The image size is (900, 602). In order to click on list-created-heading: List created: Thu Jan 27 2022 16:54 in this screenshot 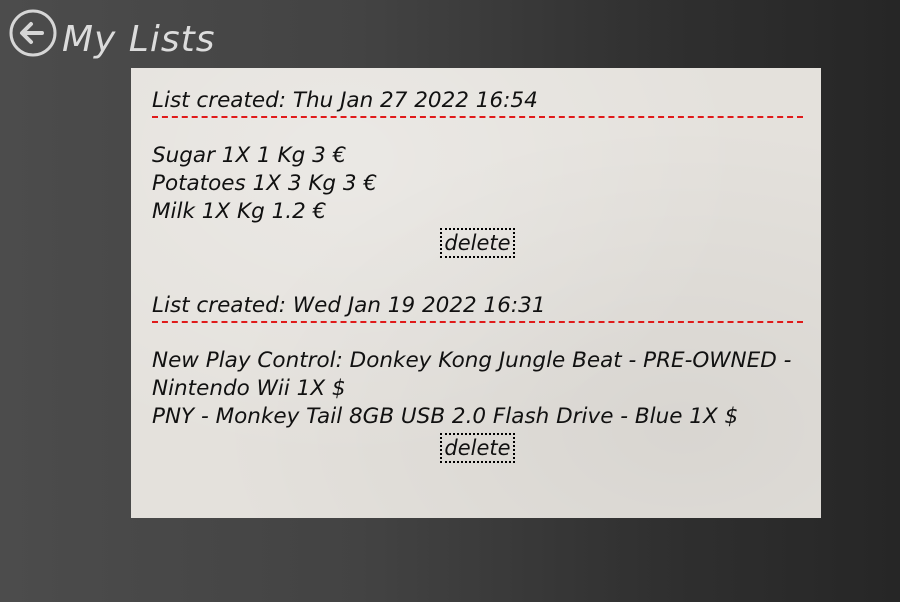, I will do `click(477, 102)`.